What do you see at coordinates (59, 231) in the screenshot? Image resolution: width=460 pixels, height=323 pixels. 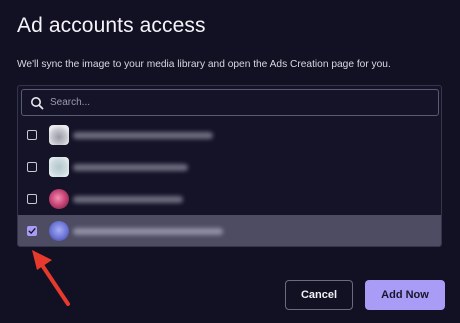 I see `blue-circle-avatar` at bounding box center [59, 231].